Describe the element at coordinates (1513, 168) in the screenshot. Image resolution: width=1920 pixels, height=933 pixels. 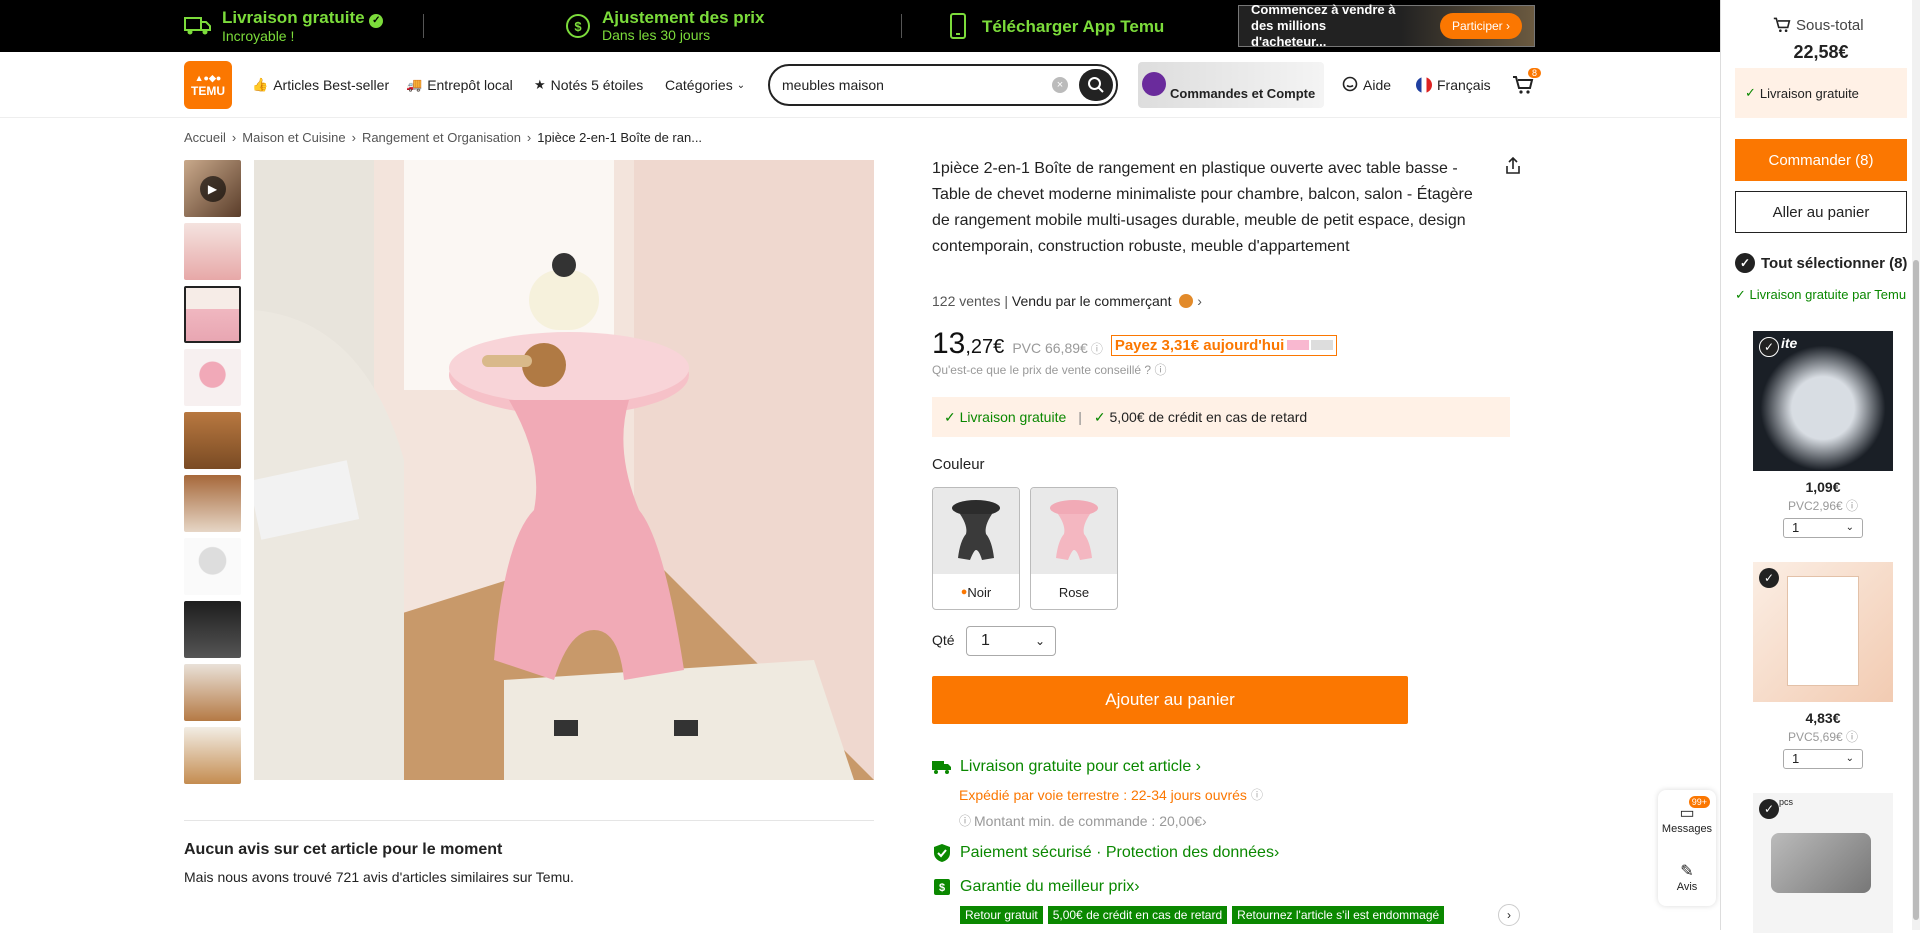
I see `share-icon` at that location.